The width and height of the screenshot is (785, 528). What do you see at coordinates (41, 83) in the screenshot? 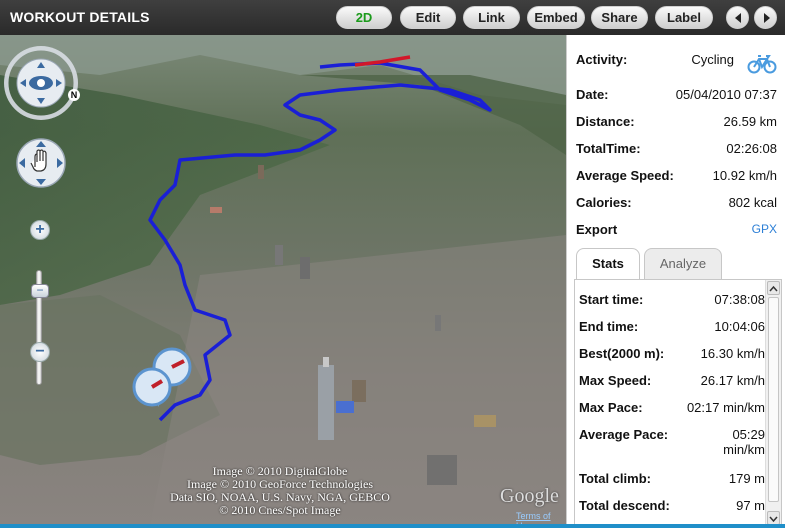
I see `look-control` at bounding box center [41, 83].